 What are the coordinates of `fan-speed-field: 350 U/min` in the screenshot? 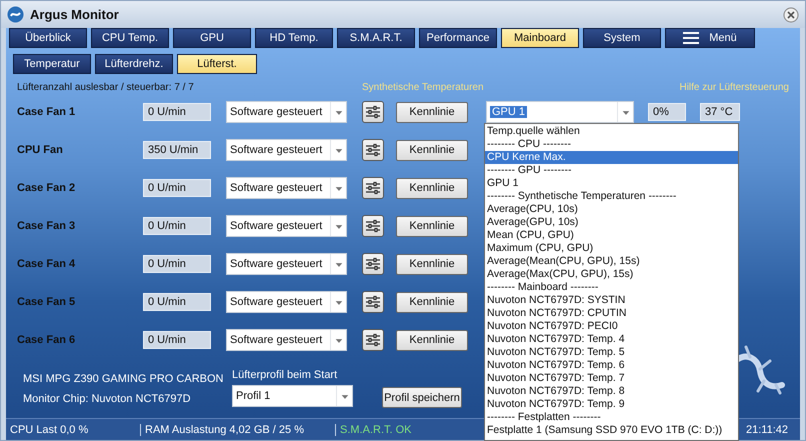 It's located at (177, 150).